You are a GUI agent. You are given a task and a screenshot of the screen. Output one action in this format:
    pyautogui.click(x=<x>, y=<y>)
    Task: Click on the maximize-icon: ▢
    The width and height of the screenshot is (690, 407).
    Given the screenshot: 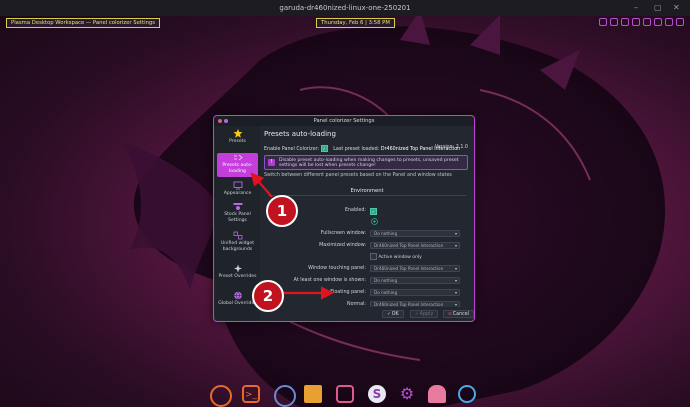 What is the action you would take?
    pyautogui.click(x=658, y=7)
    